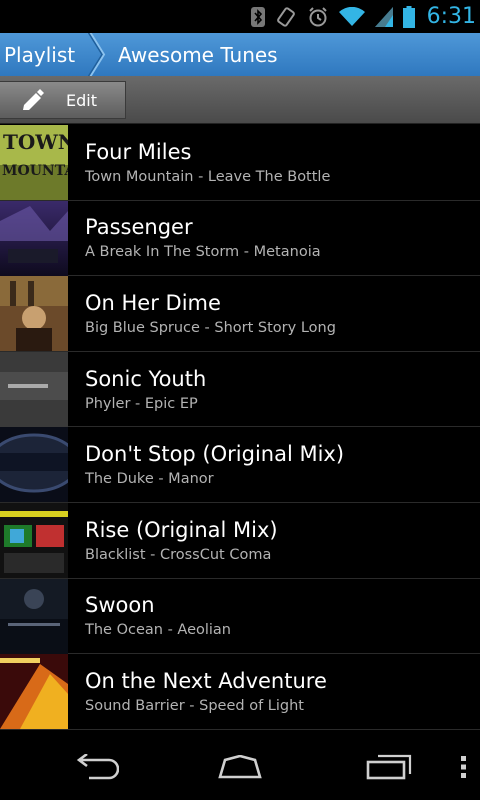 This screenshot has width=480, height=800. I want to click on track-subtitle: A Break In The Storm - Metanoia, so click(203, 252).